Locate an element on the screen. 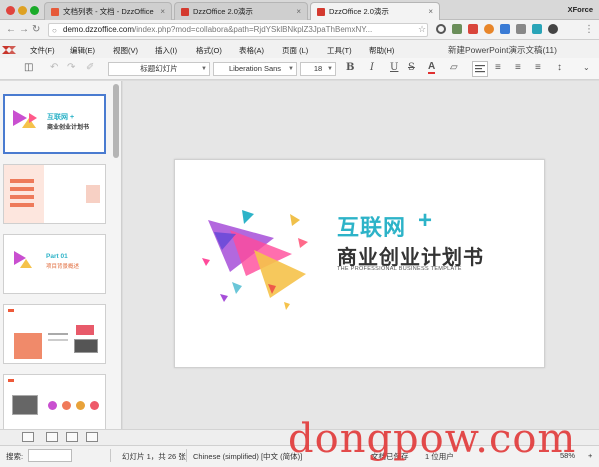 This screenshot has height=467, width=599. size-value: 18 is located at coordinates (318, 68).